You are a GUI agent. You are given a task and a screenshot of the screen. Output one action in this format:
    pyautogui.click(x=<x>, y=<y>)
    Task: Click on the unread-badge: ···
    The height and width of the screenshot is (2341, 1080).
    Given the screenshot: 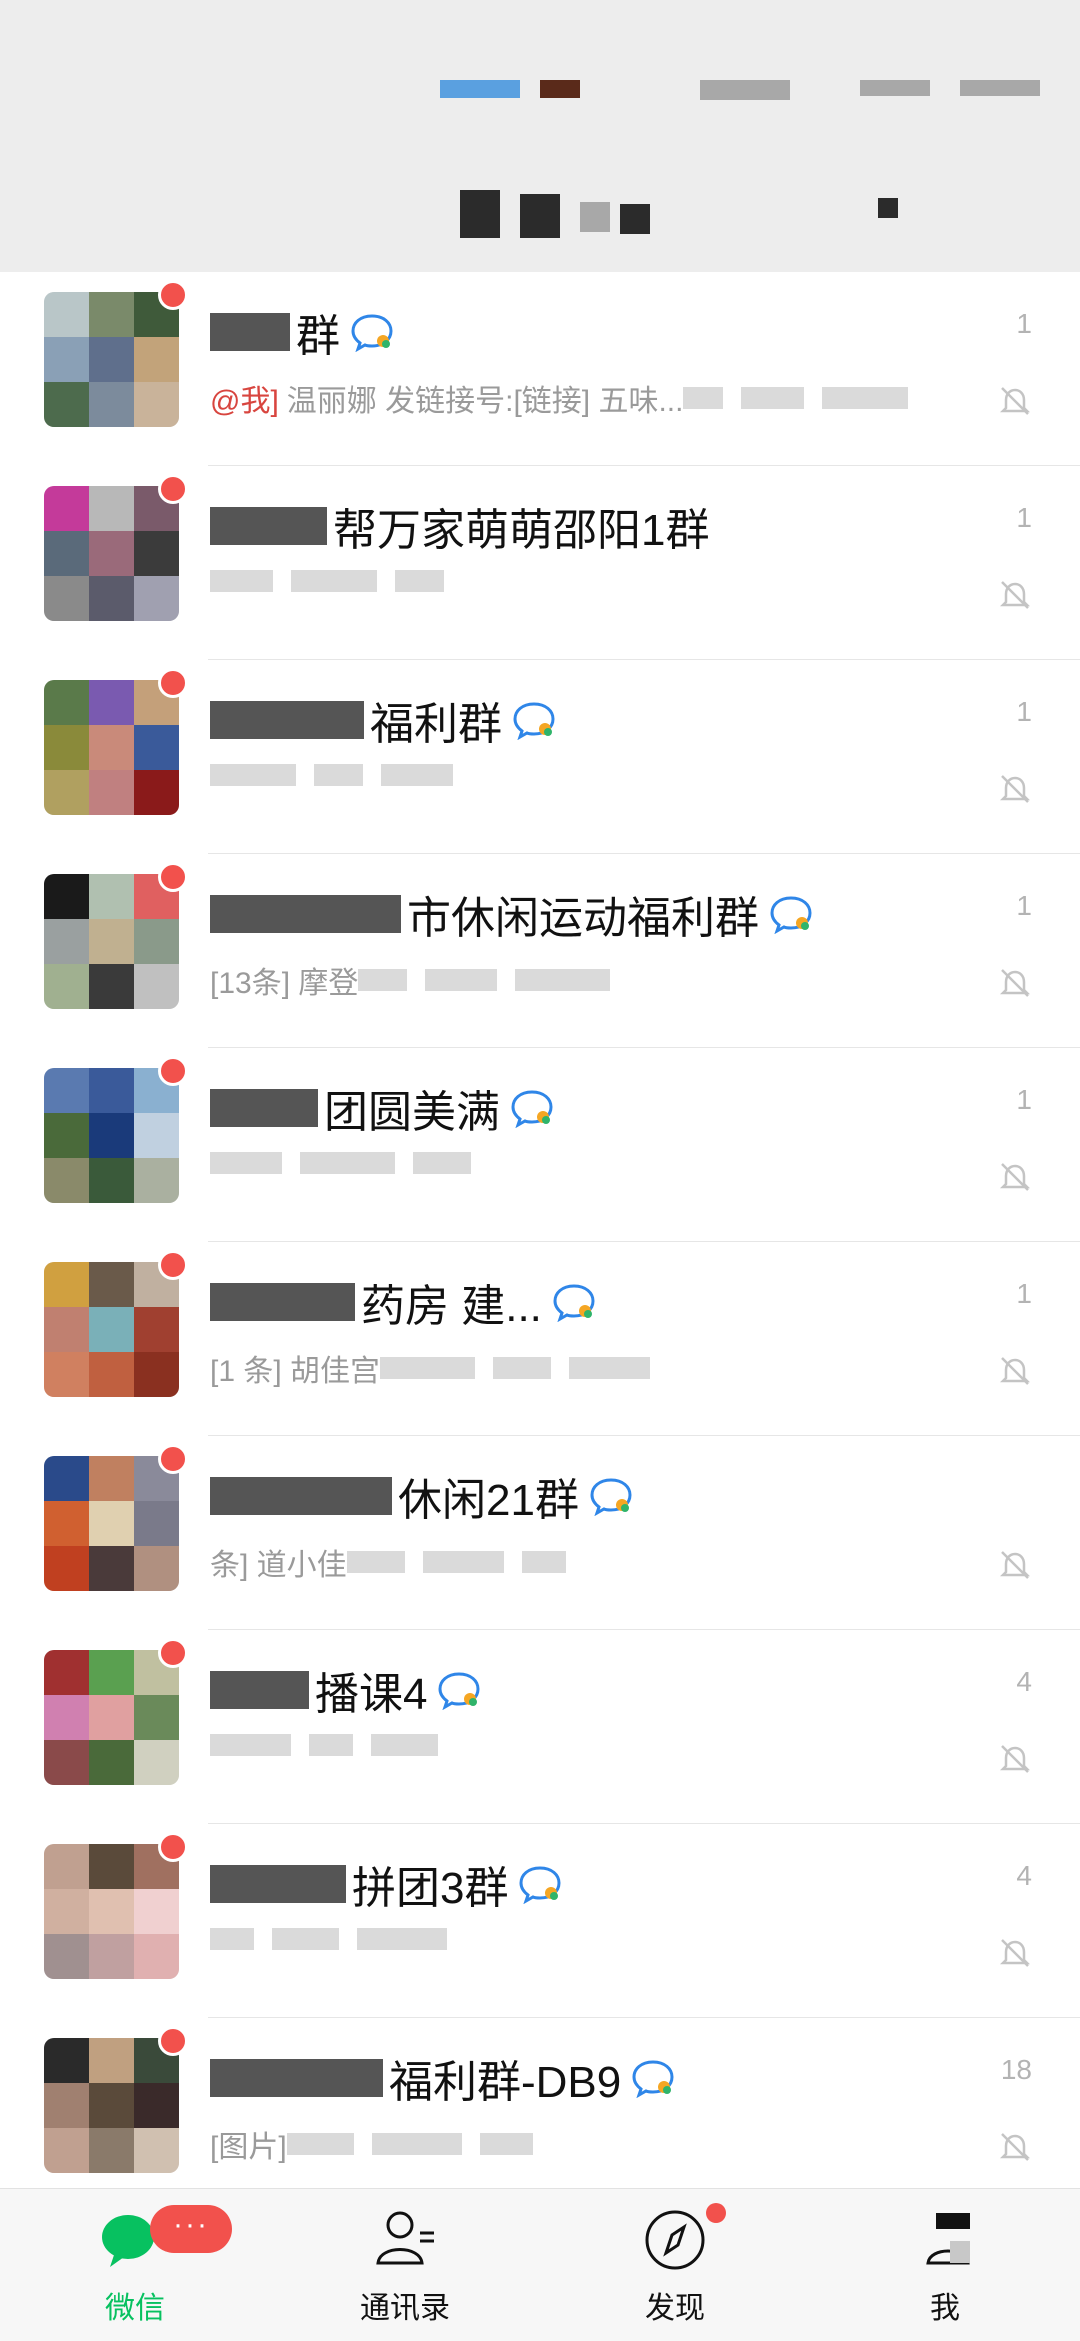 What is the action you would take?
    pyautogui.click(x=191, y=2229)
    